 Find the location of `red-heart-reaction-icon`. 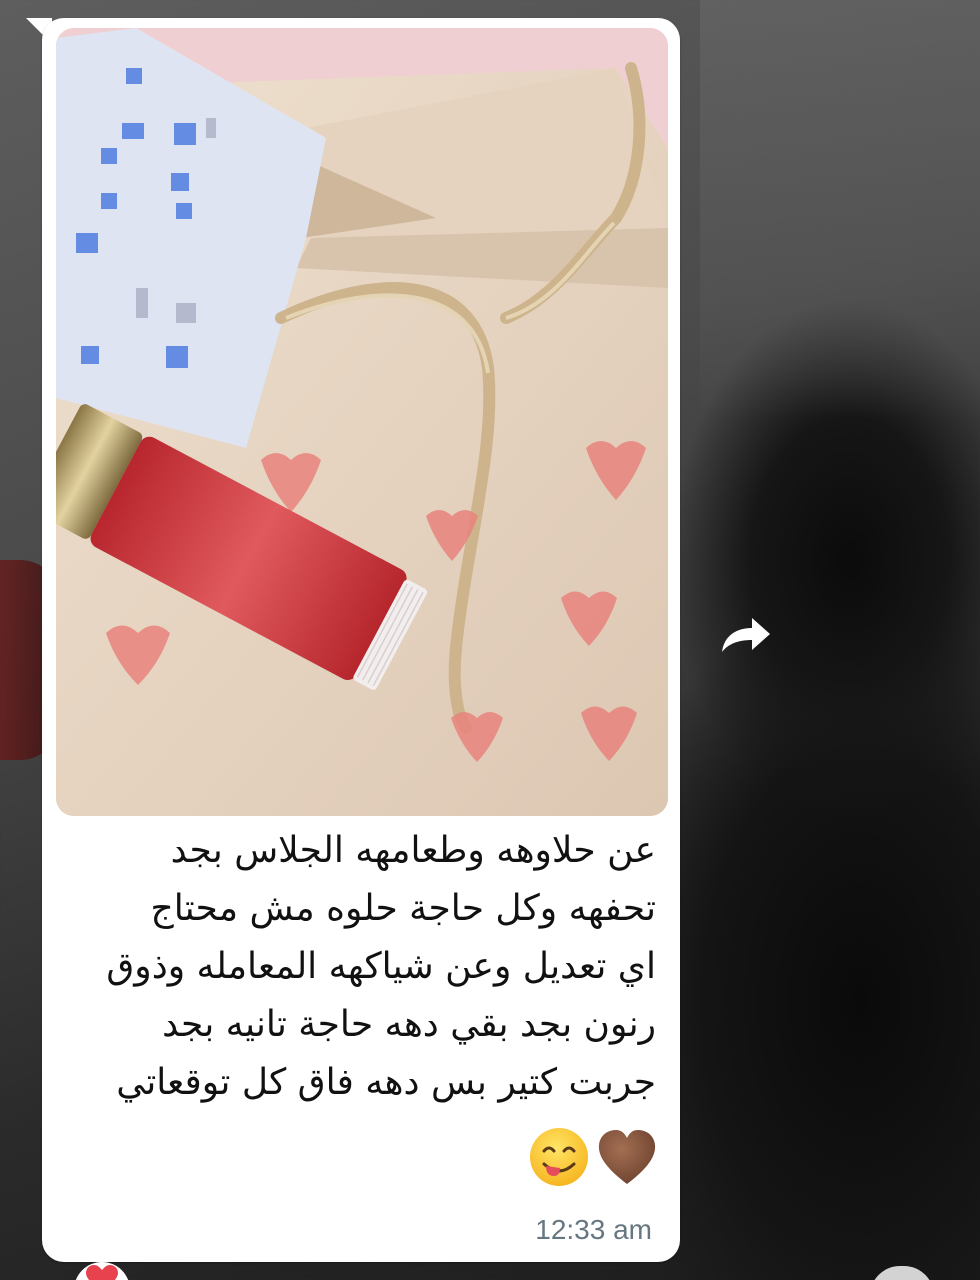

red-heart-reaction-icon is located at coordinates (102, 1272).